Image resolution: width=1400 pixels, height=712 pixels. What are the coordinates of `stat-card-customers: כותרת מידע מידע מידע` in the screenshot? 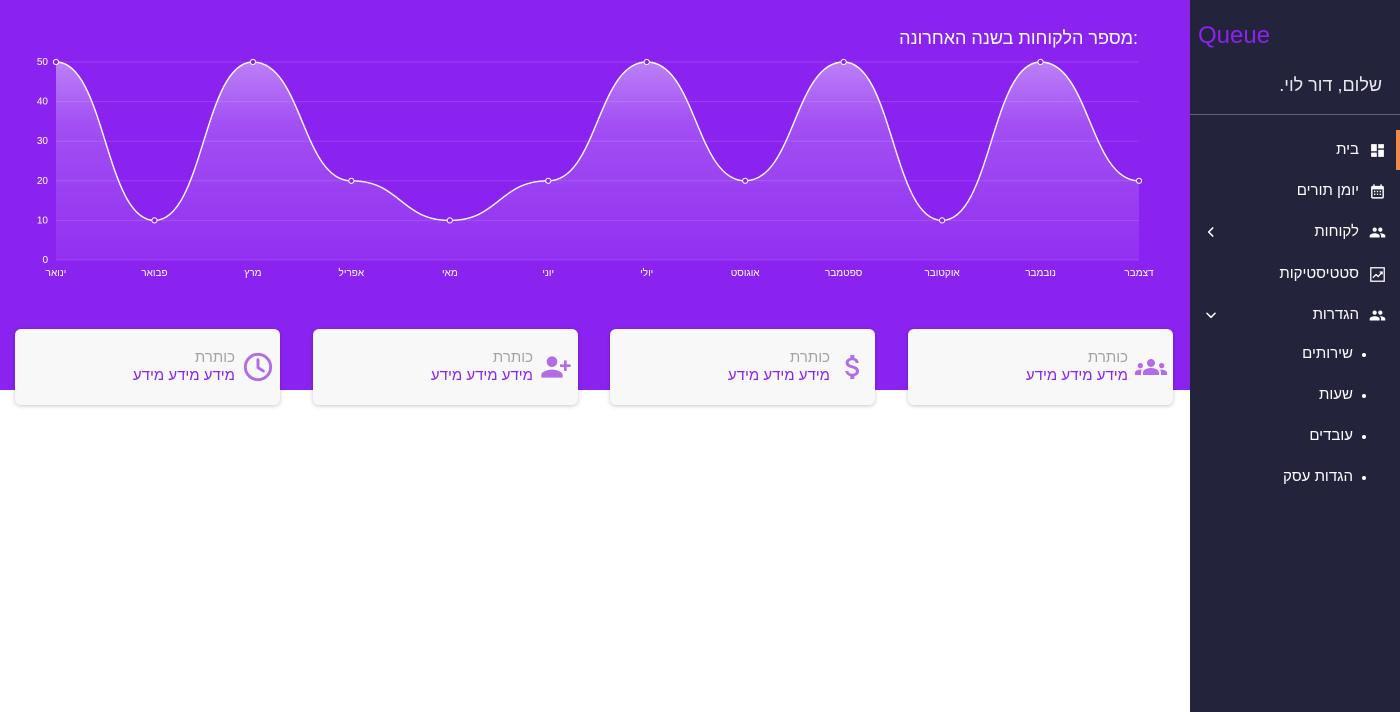 It's located at (1040, 367).